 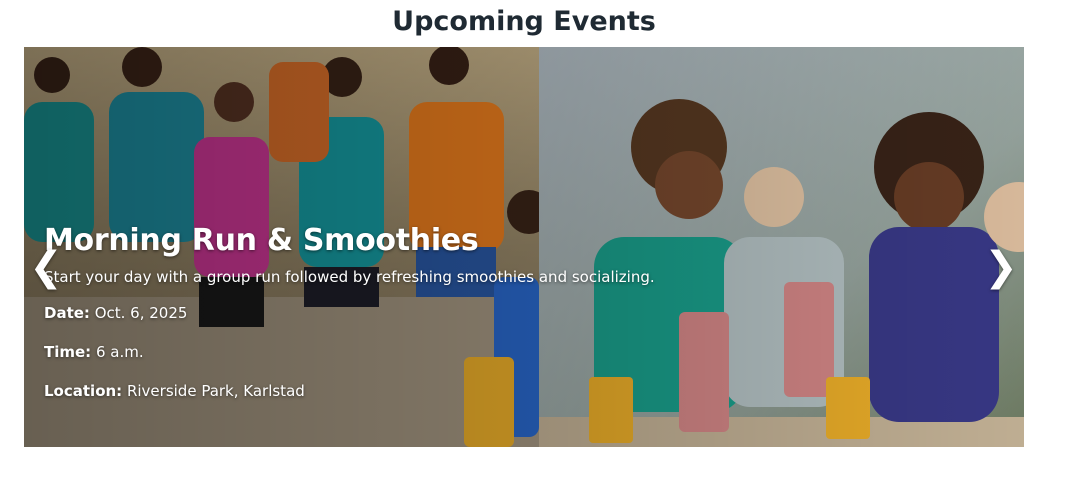 I want to click on slide-time-row: Time: 6 a.m., so click(x=354, y=352).